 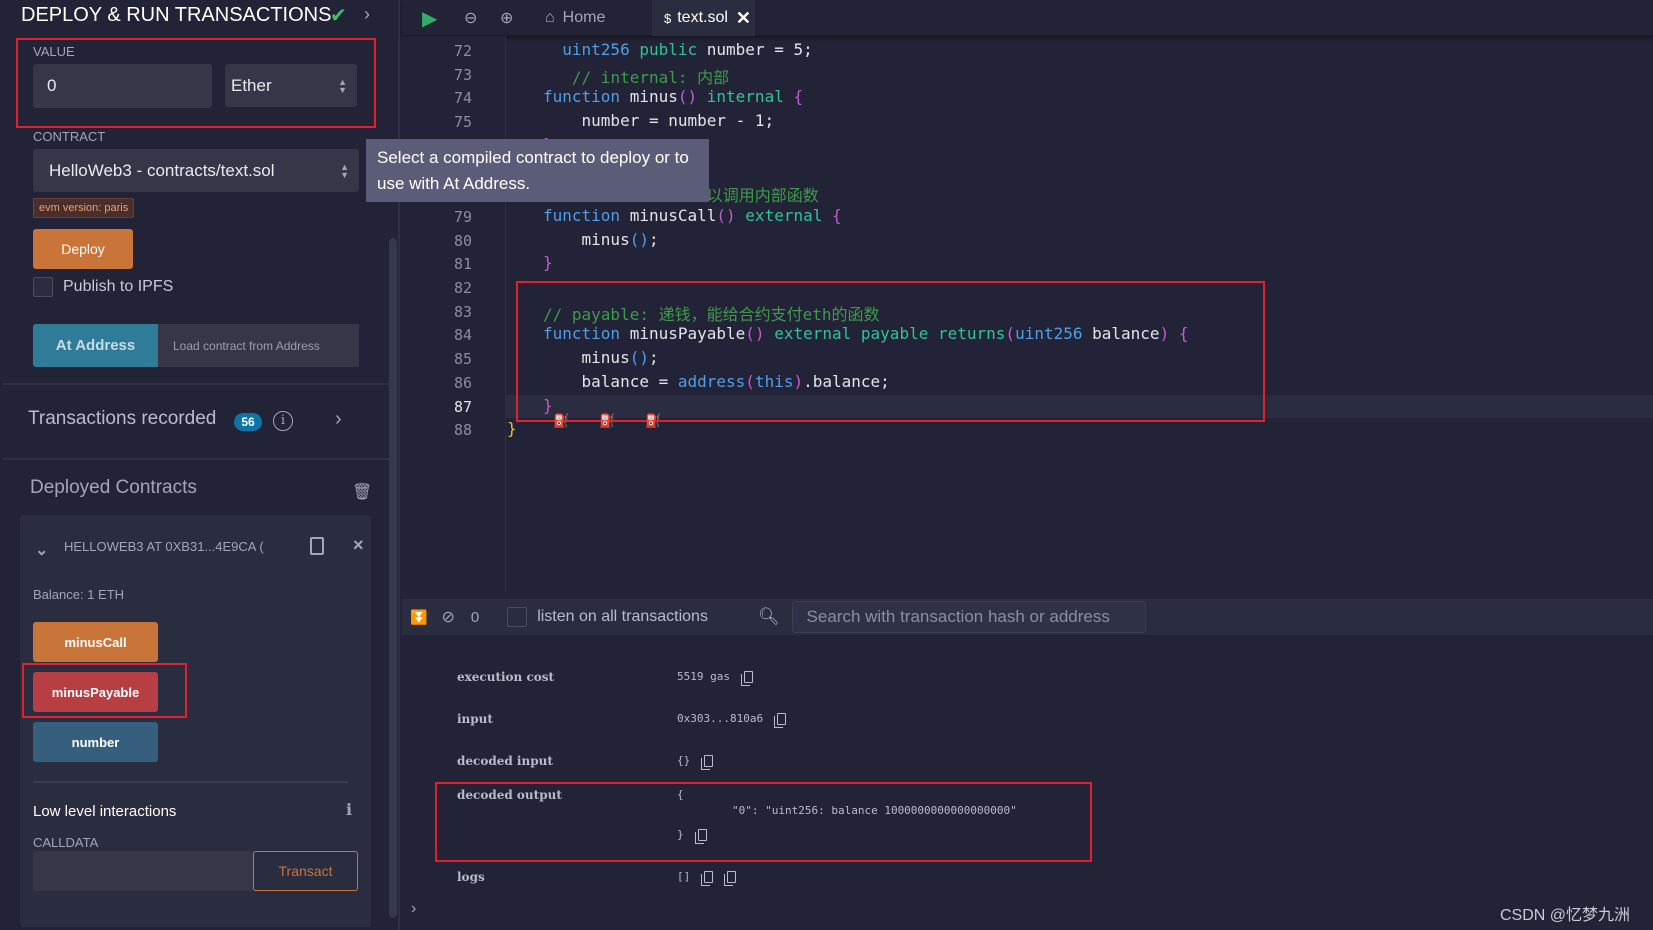 I want to click on contract-label: CONTRACT, so click(x=69, y=136).